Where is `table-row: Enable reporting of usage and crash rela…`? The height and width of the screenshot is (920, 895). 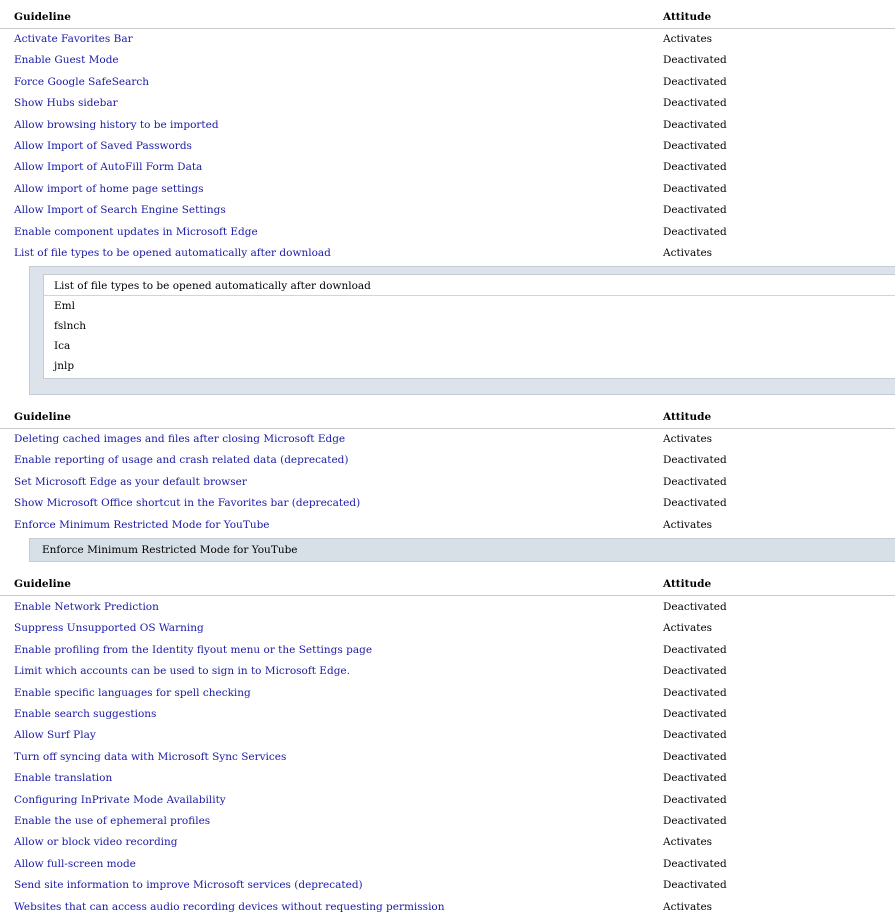
table-row: Enable reporting of usage and crash rela… is located at coordinates (447, 460).